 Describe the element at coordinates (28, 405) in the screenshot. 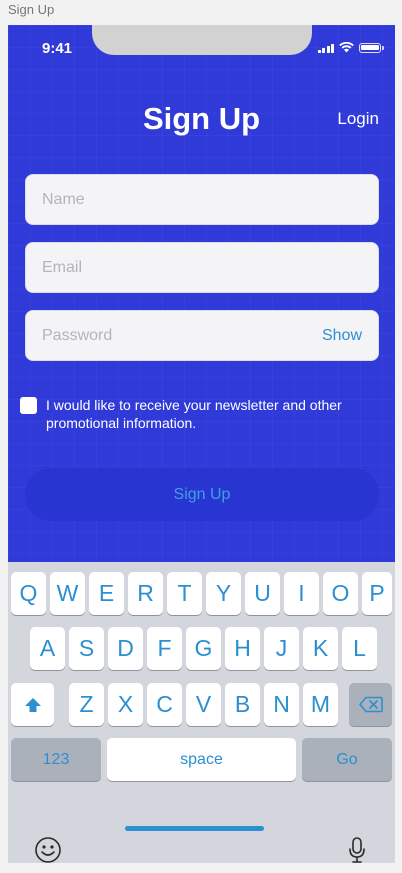

I see `newsletter-checkbox` at that location.